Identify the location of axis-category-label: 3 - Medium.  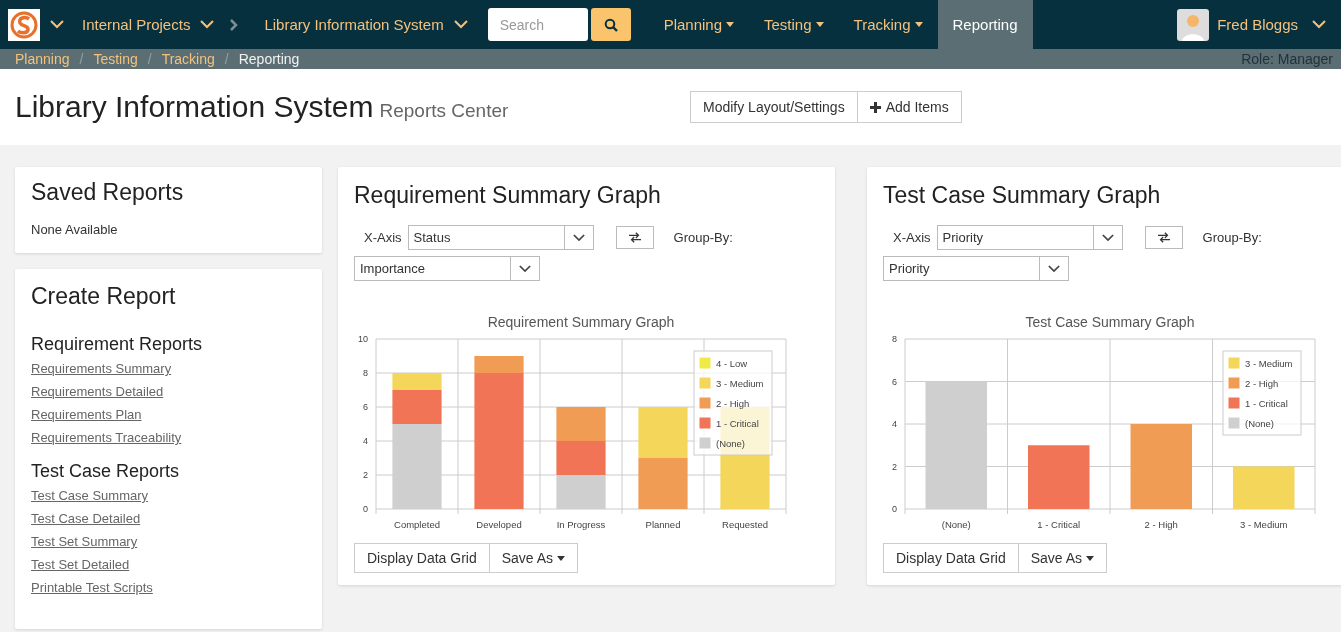
(1264, 524).